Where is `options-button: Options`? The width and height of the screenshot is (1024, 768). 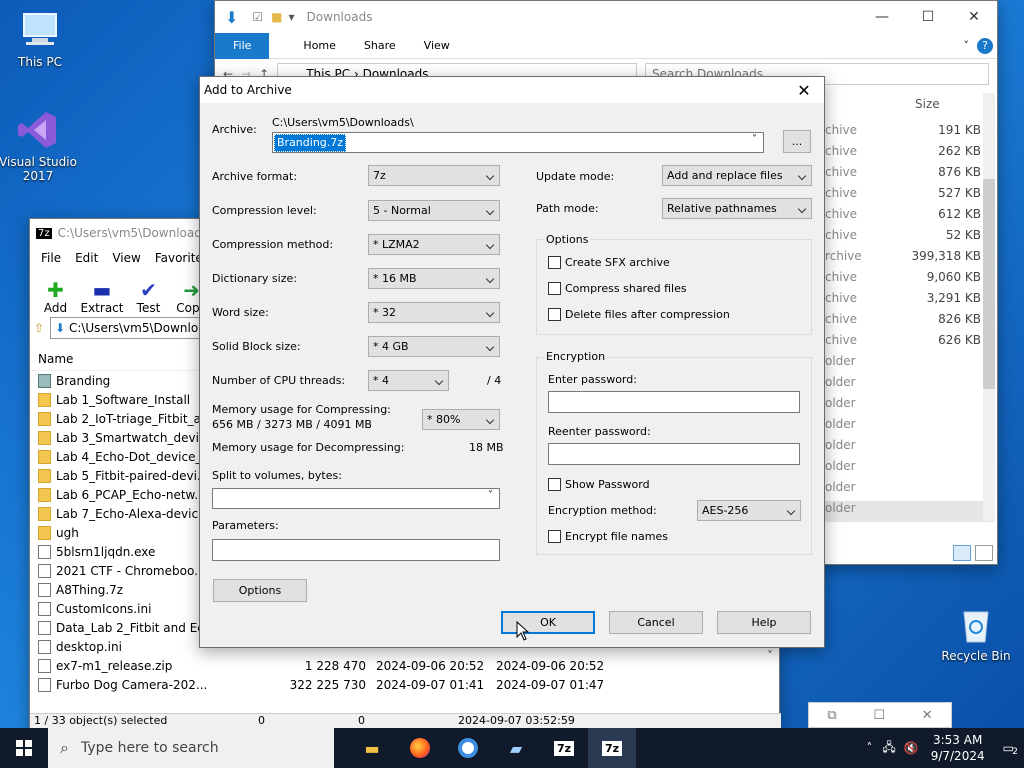 options-button: Options is located at coordinates (260, 590).